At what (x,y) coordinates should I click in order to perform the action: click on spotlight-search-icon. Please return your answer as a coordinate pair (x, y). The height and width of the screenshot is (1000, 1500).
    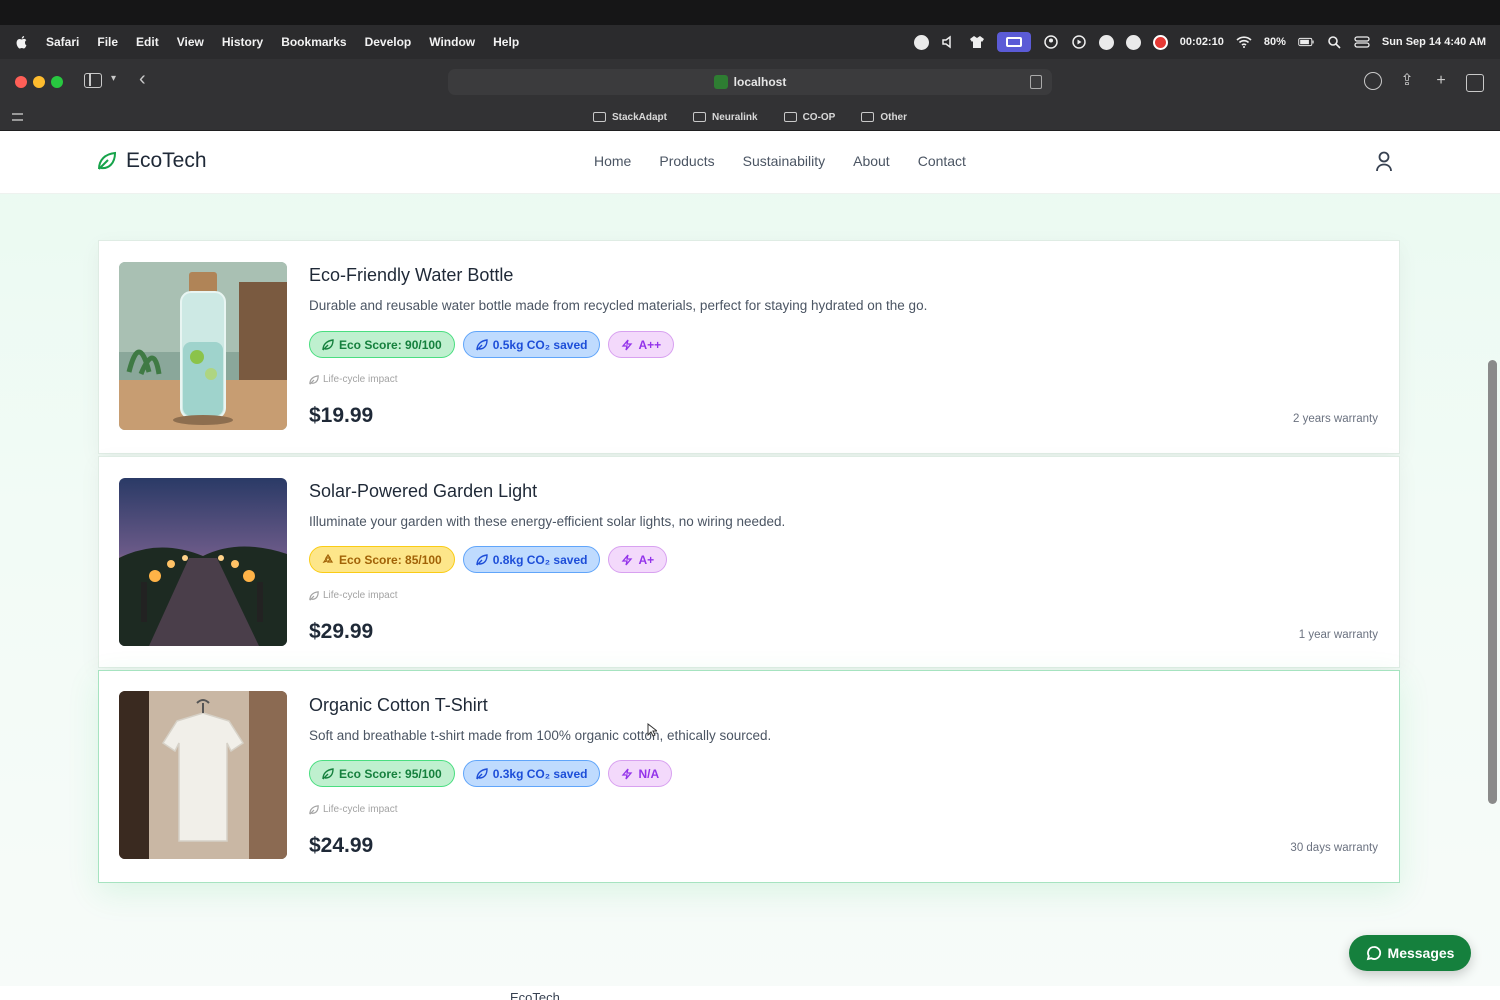
    Looking at the image, I should click on (1334, 42).